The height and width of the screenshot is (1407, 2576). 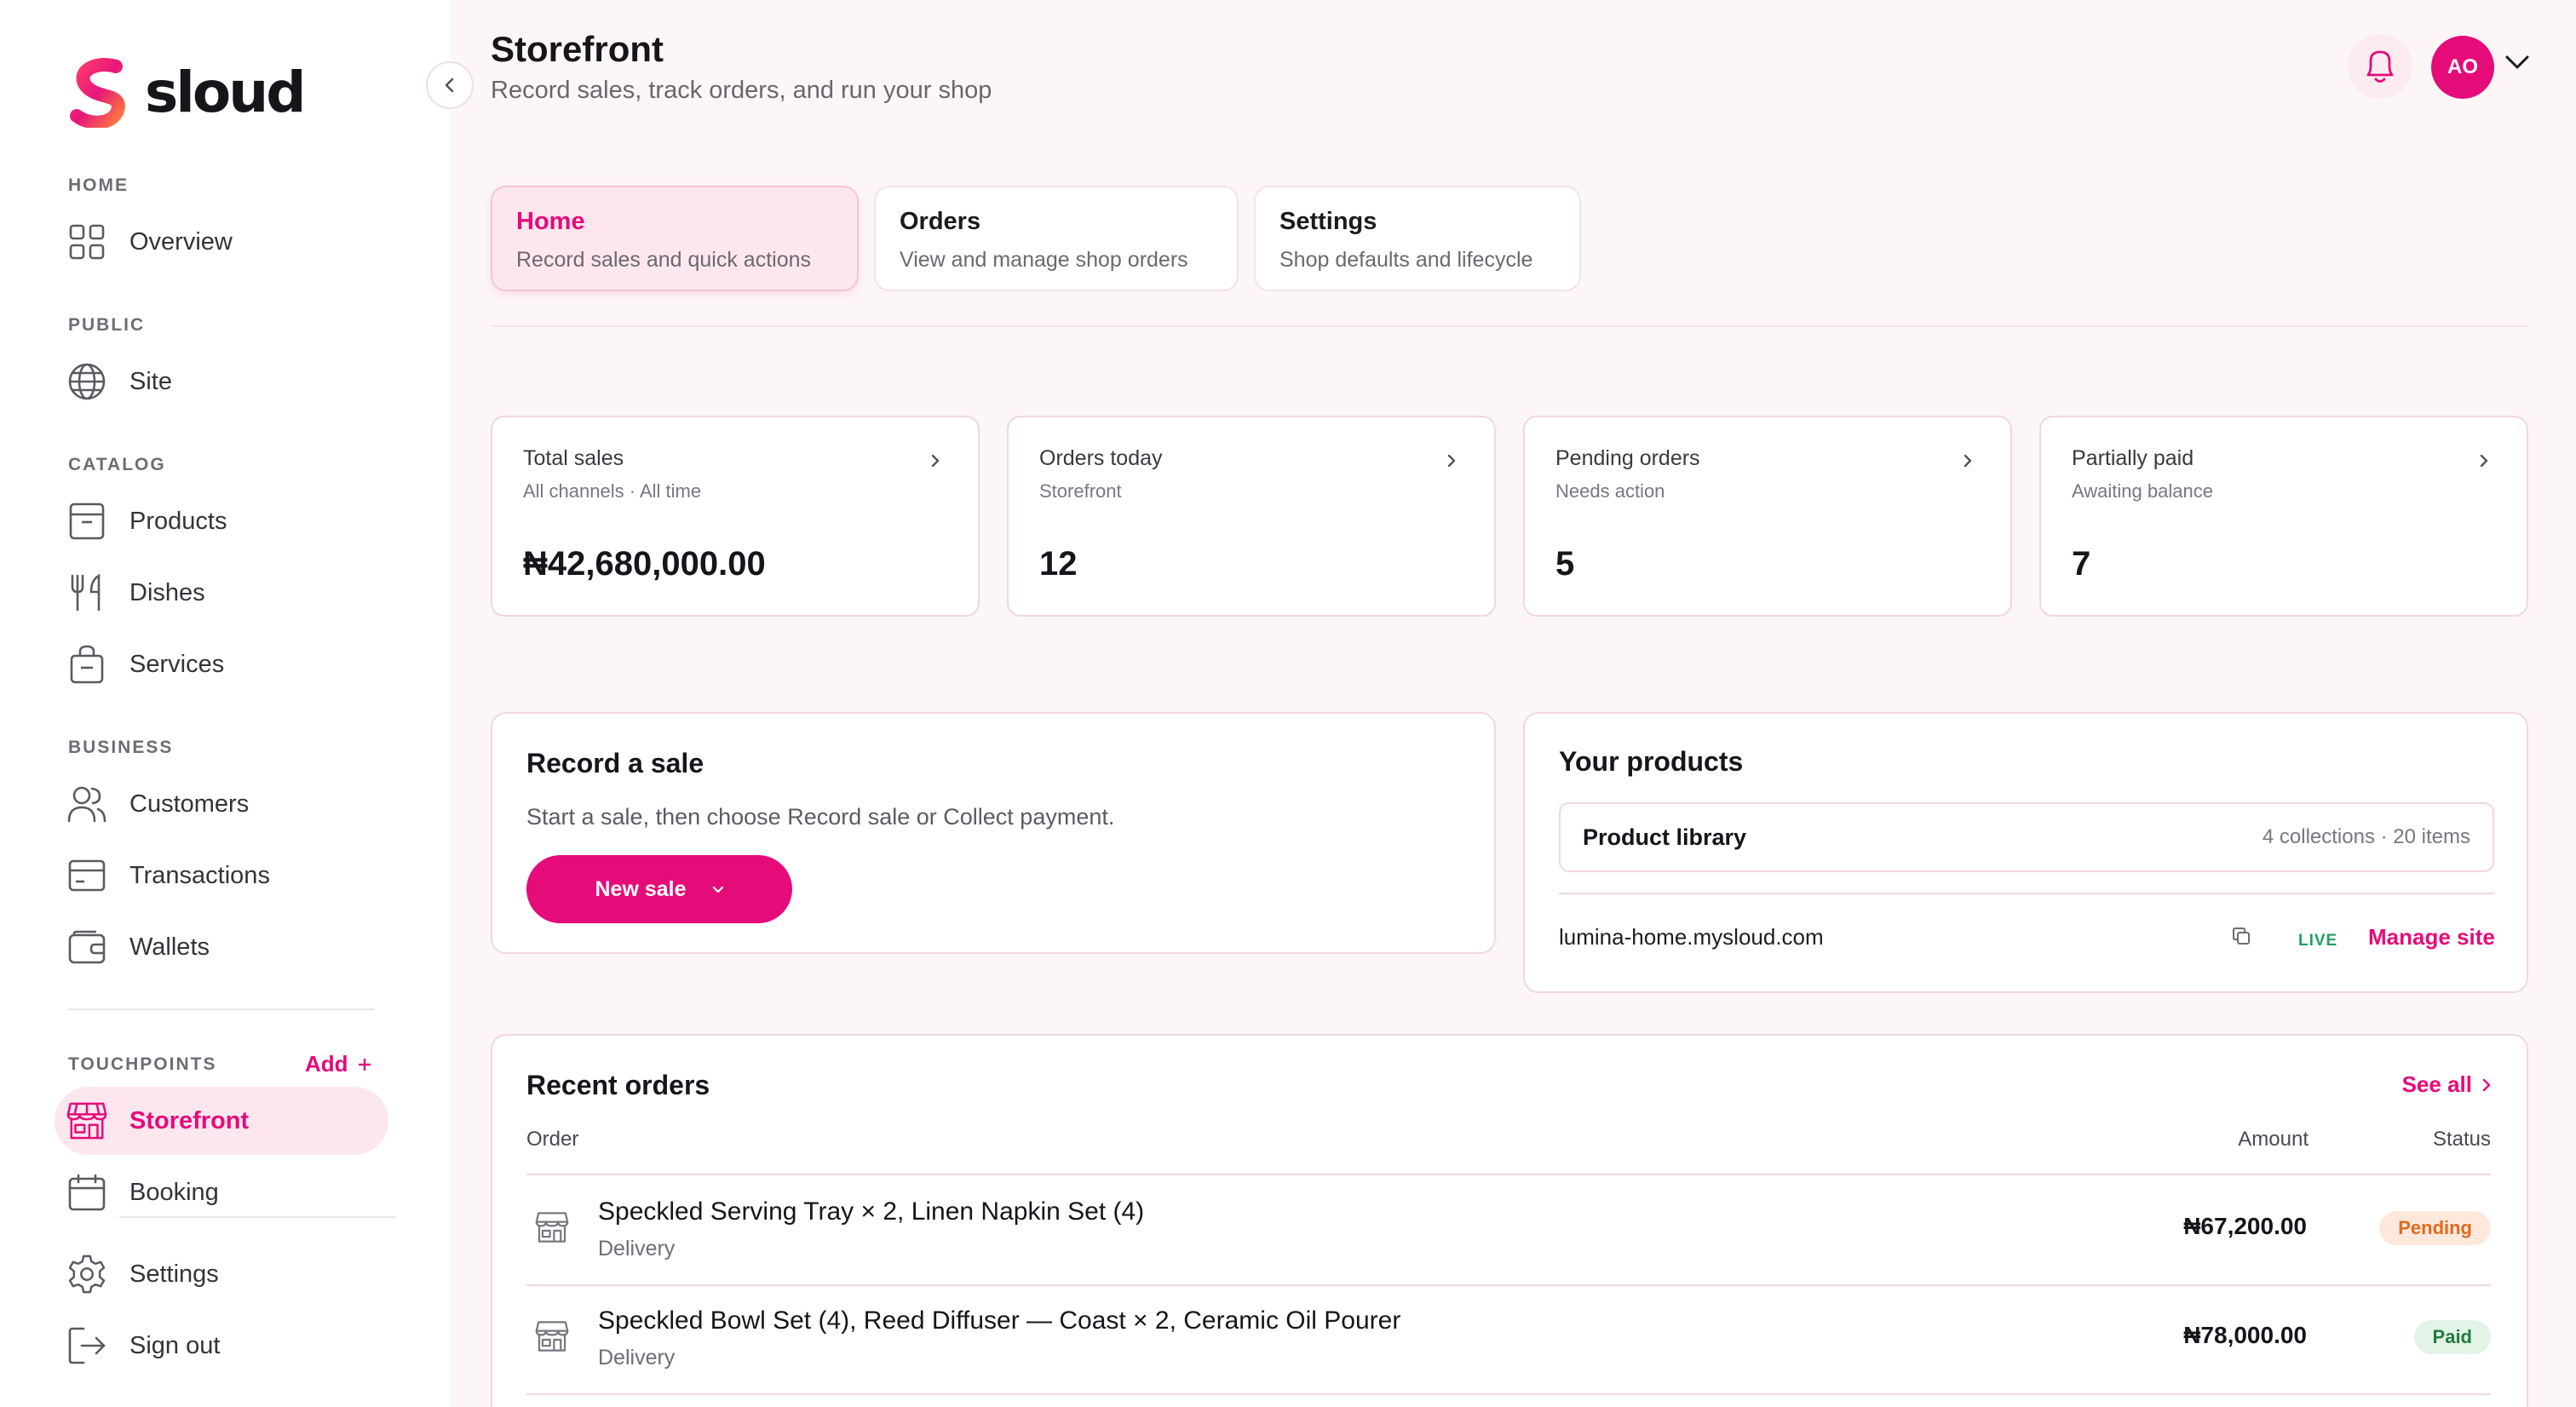 What do you see at coordinates (1665, 837) in the screenshot?
I see `product-library-name: Product library` at bounding box center [1665, 837].